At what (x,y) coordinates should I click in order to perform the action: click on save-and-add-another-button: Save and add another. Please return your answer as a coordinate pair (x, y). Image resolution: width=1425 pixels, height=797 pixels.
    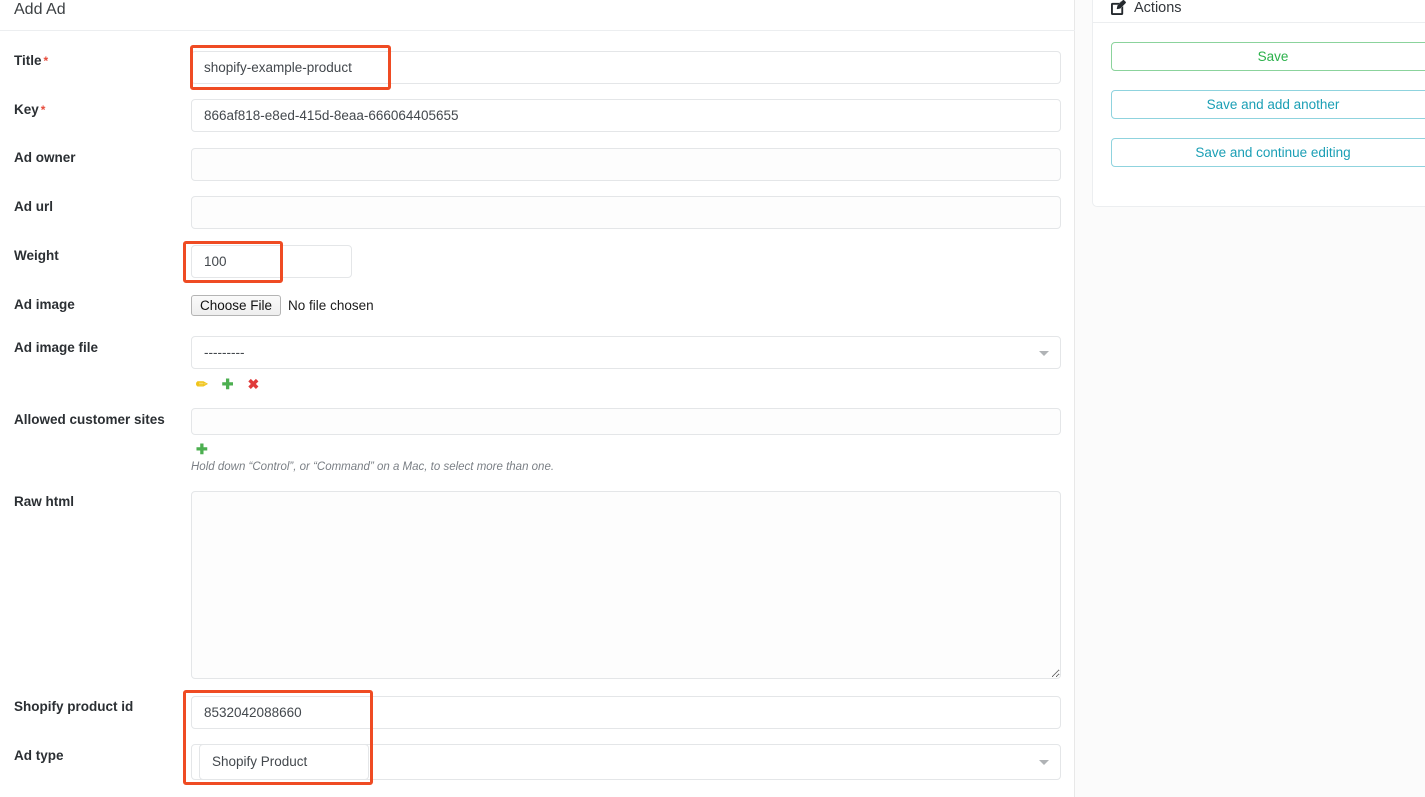
    Looking at the image, I should click on (1268, 104).